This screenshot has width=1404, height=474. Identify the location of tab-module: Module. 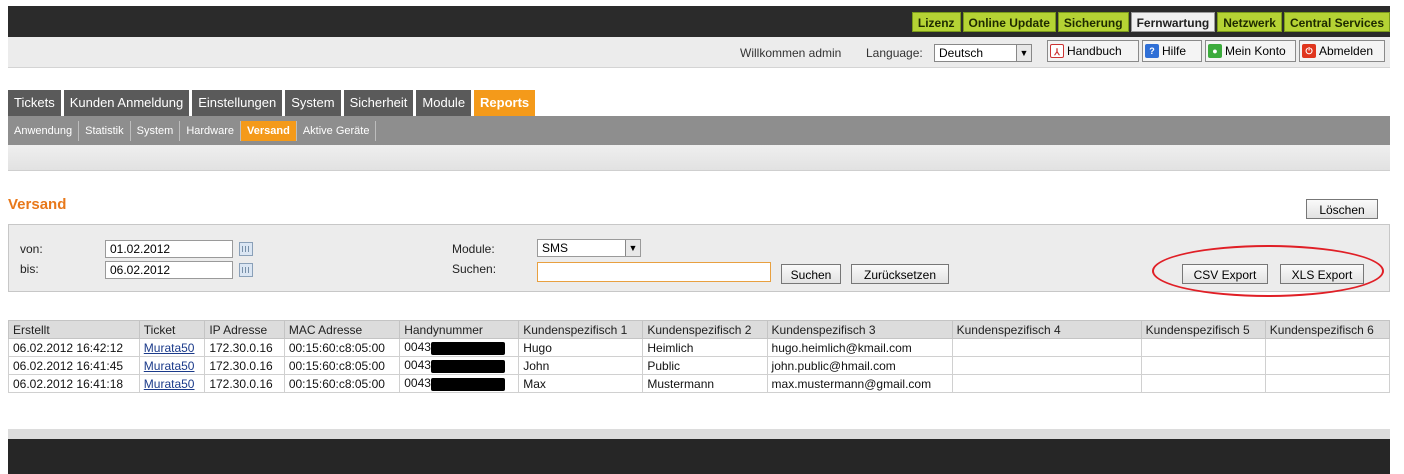
(444, 103).